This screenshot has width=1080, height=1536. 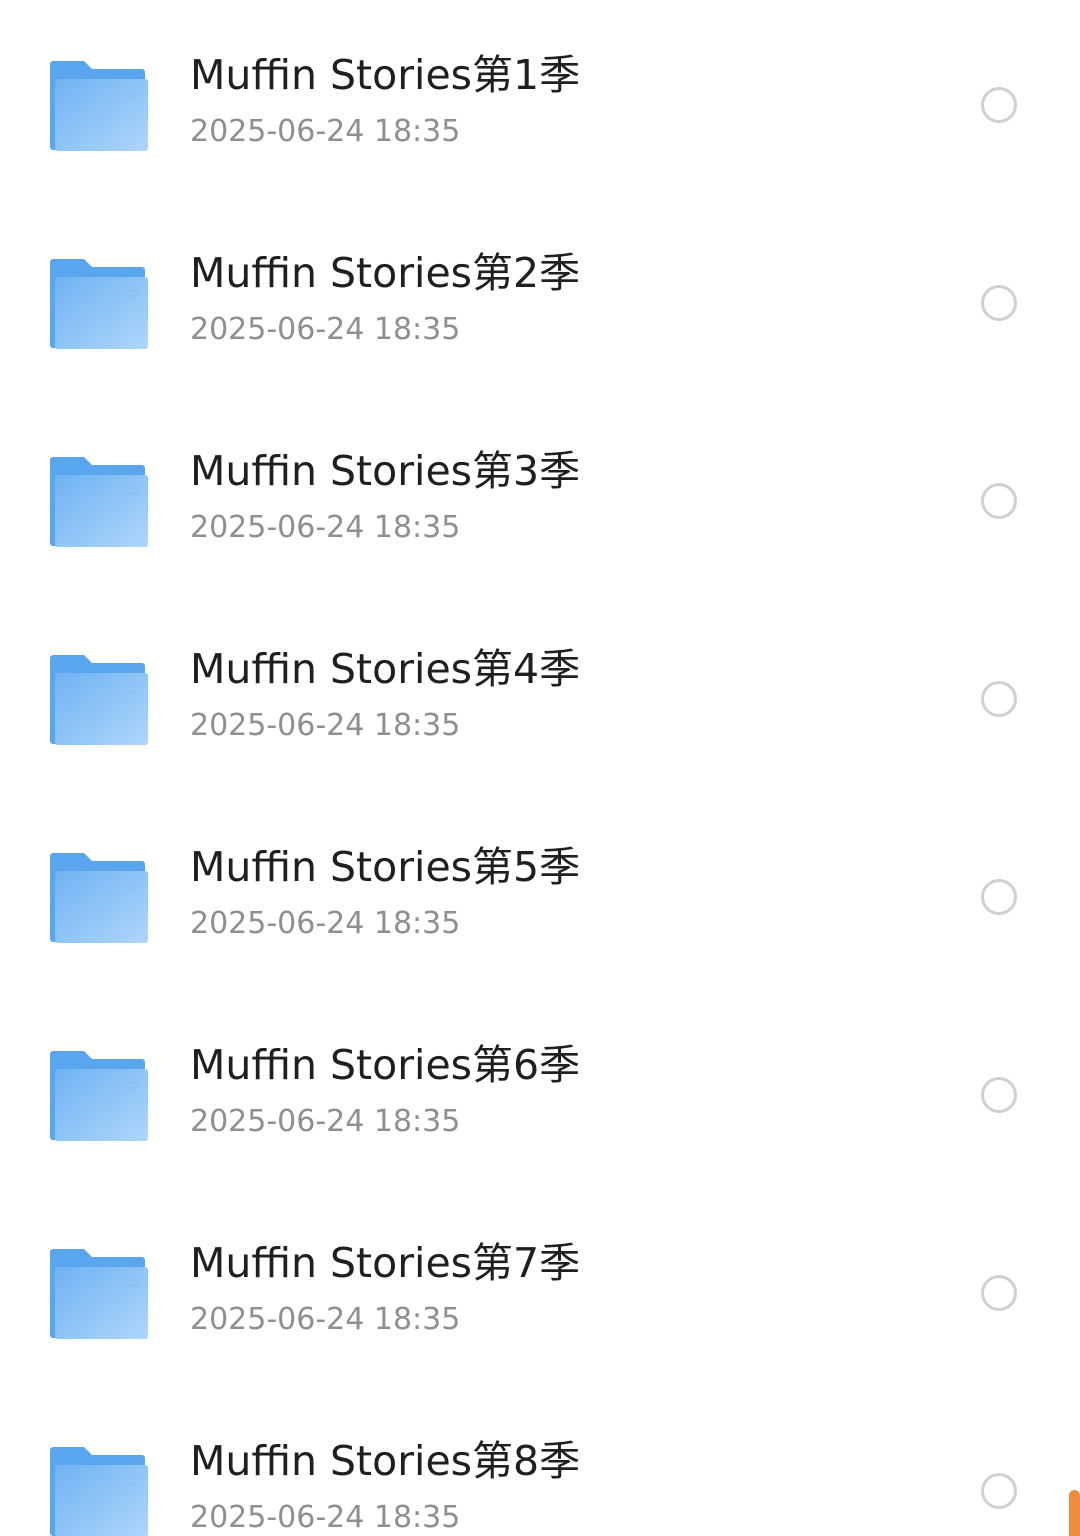 What do you see at coordinates (385, 273) in the screenshot?
I see `folder-name: Muffin Stories第2季` at bounding box center [385, 273].